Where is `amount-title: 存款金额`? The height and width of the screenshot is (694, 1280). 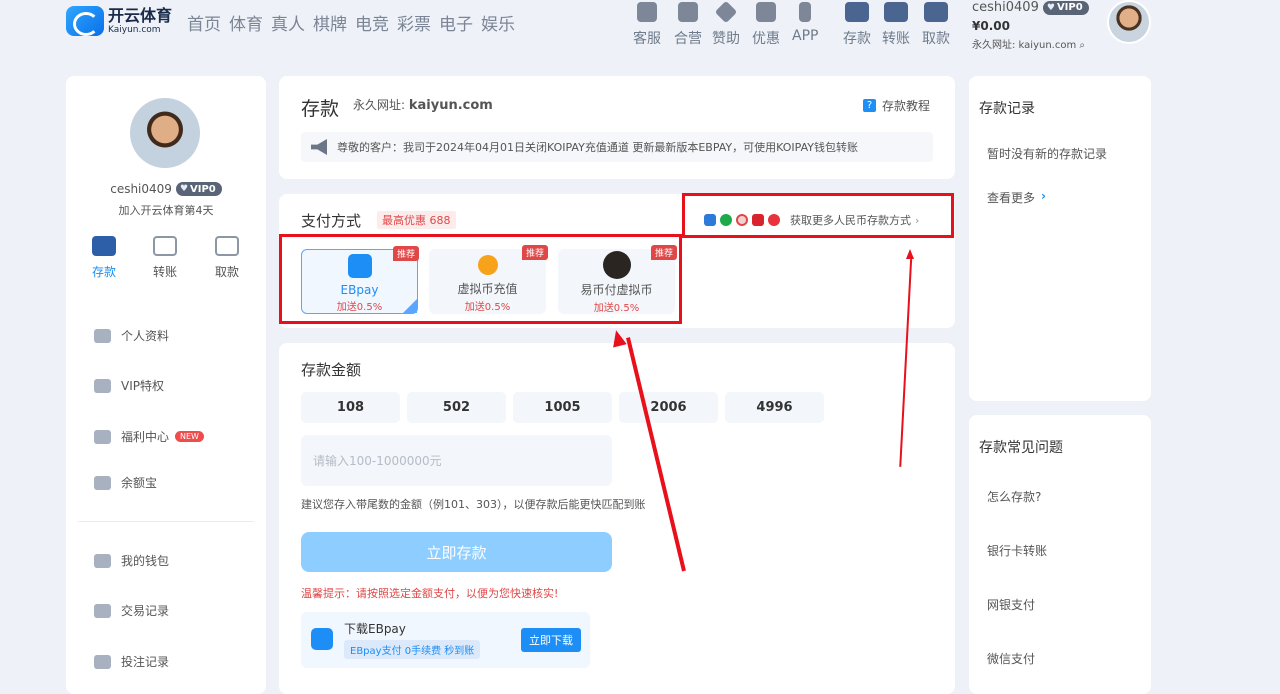
amount-title: 存款金额 is located at coordinates (331, 370).